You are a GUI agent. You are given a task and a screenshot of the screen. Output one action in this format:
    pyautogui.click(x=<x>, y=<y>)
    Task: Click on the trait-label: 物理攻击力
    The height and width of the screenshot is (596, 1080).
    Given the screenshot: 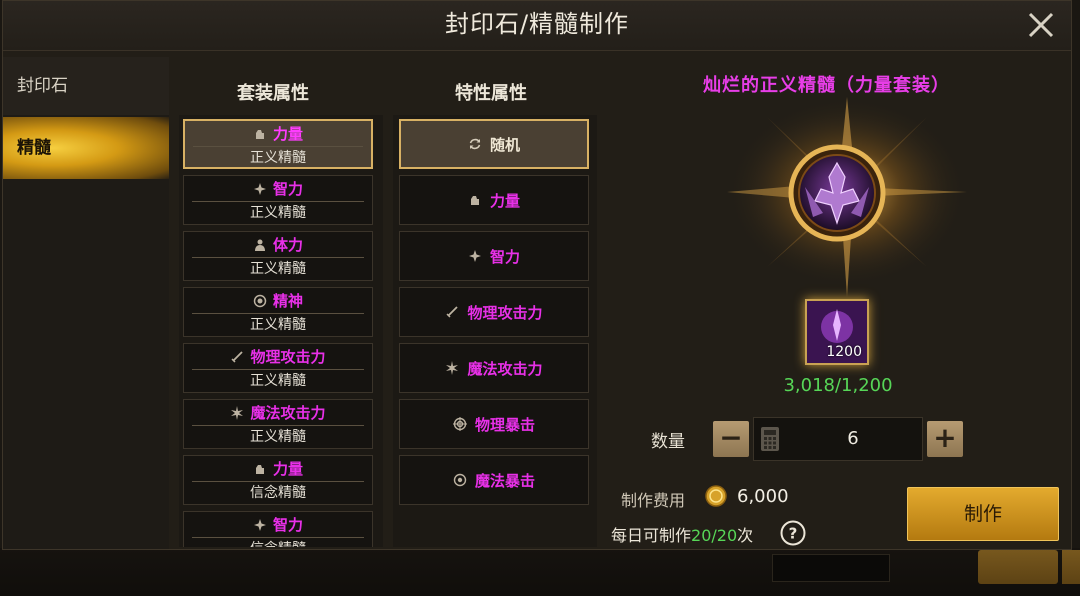 What is the action you would take?
    pyautogui.click(x=505, y=312)
    